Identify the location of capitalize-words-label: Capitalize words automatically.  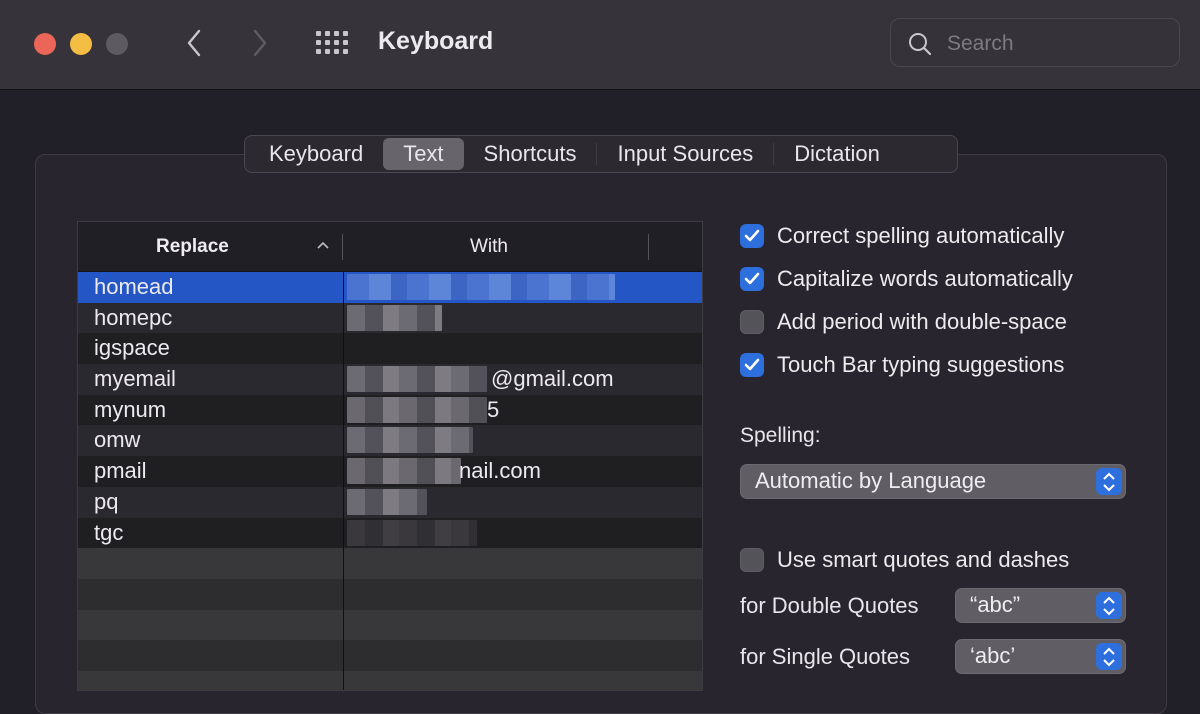
(925, 278).